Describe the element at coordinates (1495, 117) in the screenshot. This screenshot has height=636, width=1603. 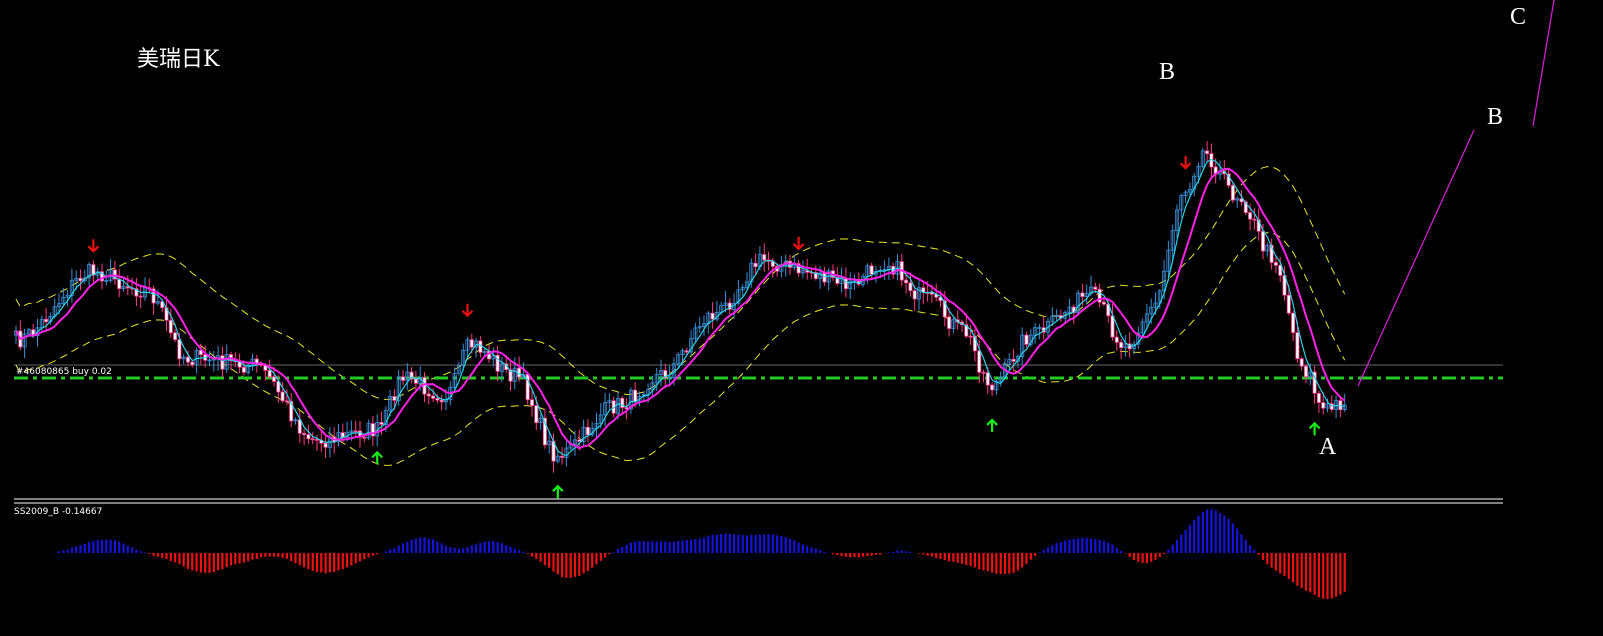
I see `wave-label-b-projection: B` at that location.